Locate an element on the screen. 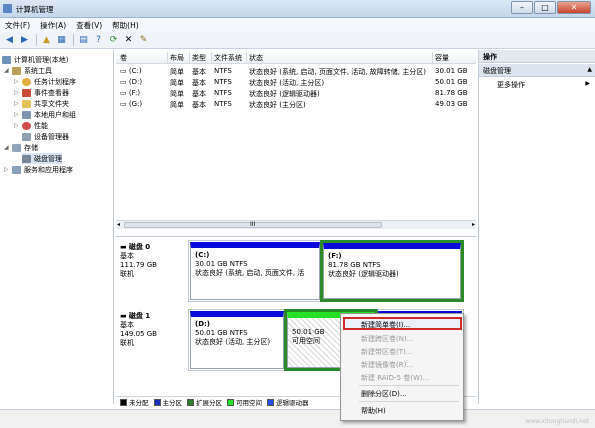 This screenshot has width=595, height=428. tree-label: 任务计划程序 is located at coordinates (55, 81).